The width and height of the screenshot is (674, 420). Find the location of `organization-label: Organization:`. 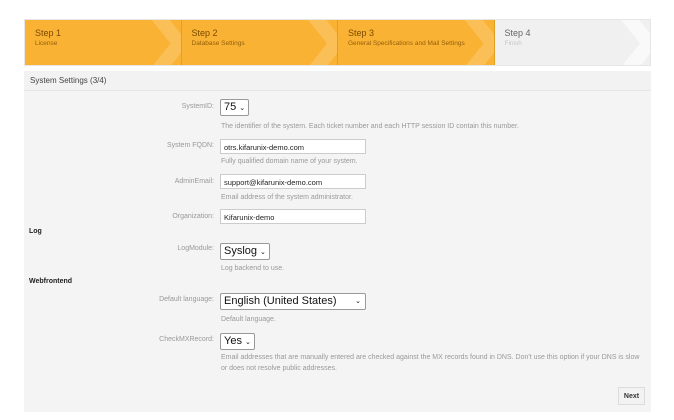

organization-label: Organization: is located at coordinates (193, 216).